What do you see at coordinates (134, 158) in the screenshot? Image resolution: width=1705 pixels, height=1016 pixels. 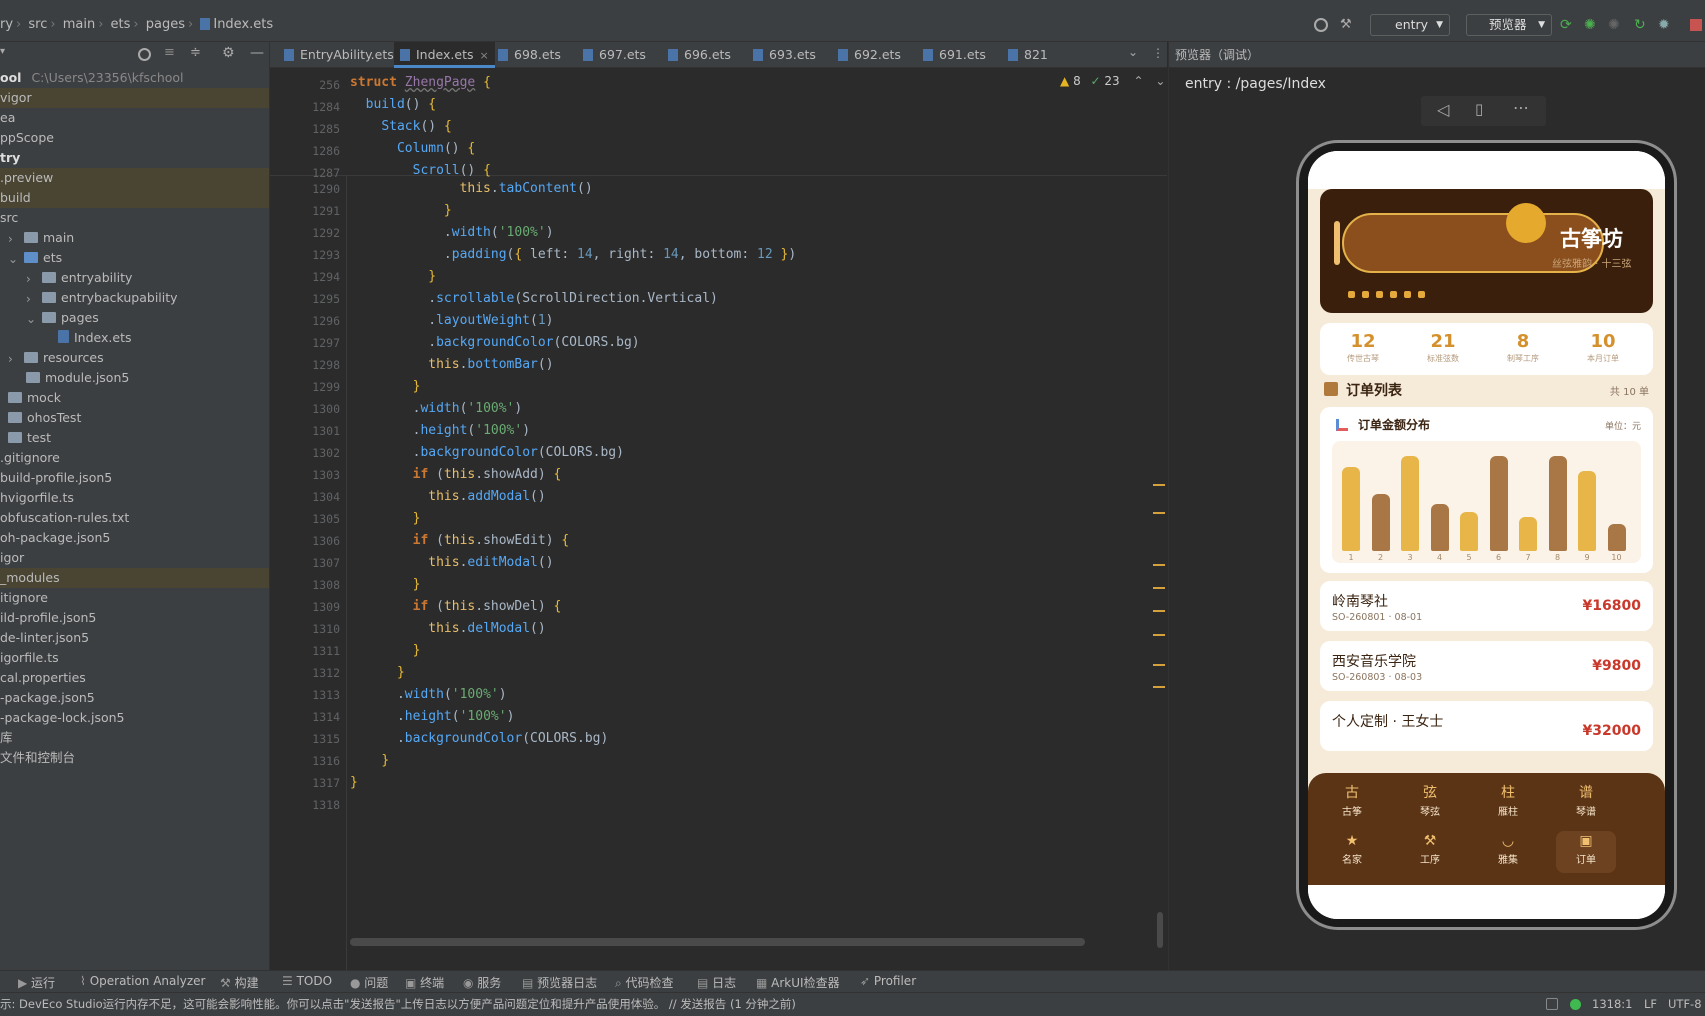 I see `tree-item: try` at bounding box center [134, 158].